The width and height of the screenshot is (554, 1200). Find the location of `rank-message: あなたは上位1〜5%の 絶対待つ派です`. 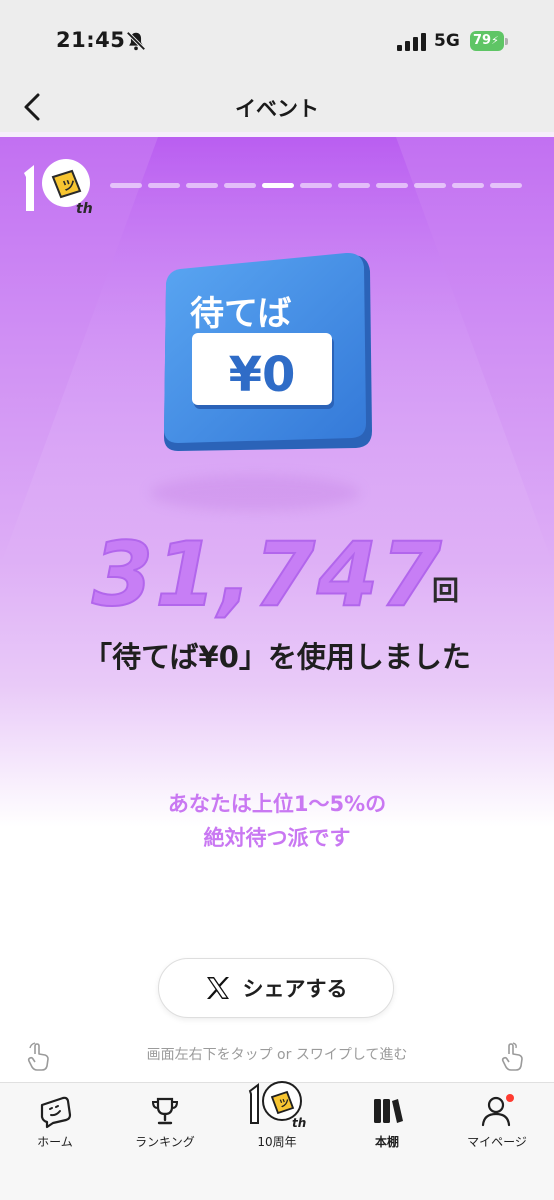

rank-message: あなたは上位1〜5%の 絶対待つ派です is located at coordinates (277, 821).